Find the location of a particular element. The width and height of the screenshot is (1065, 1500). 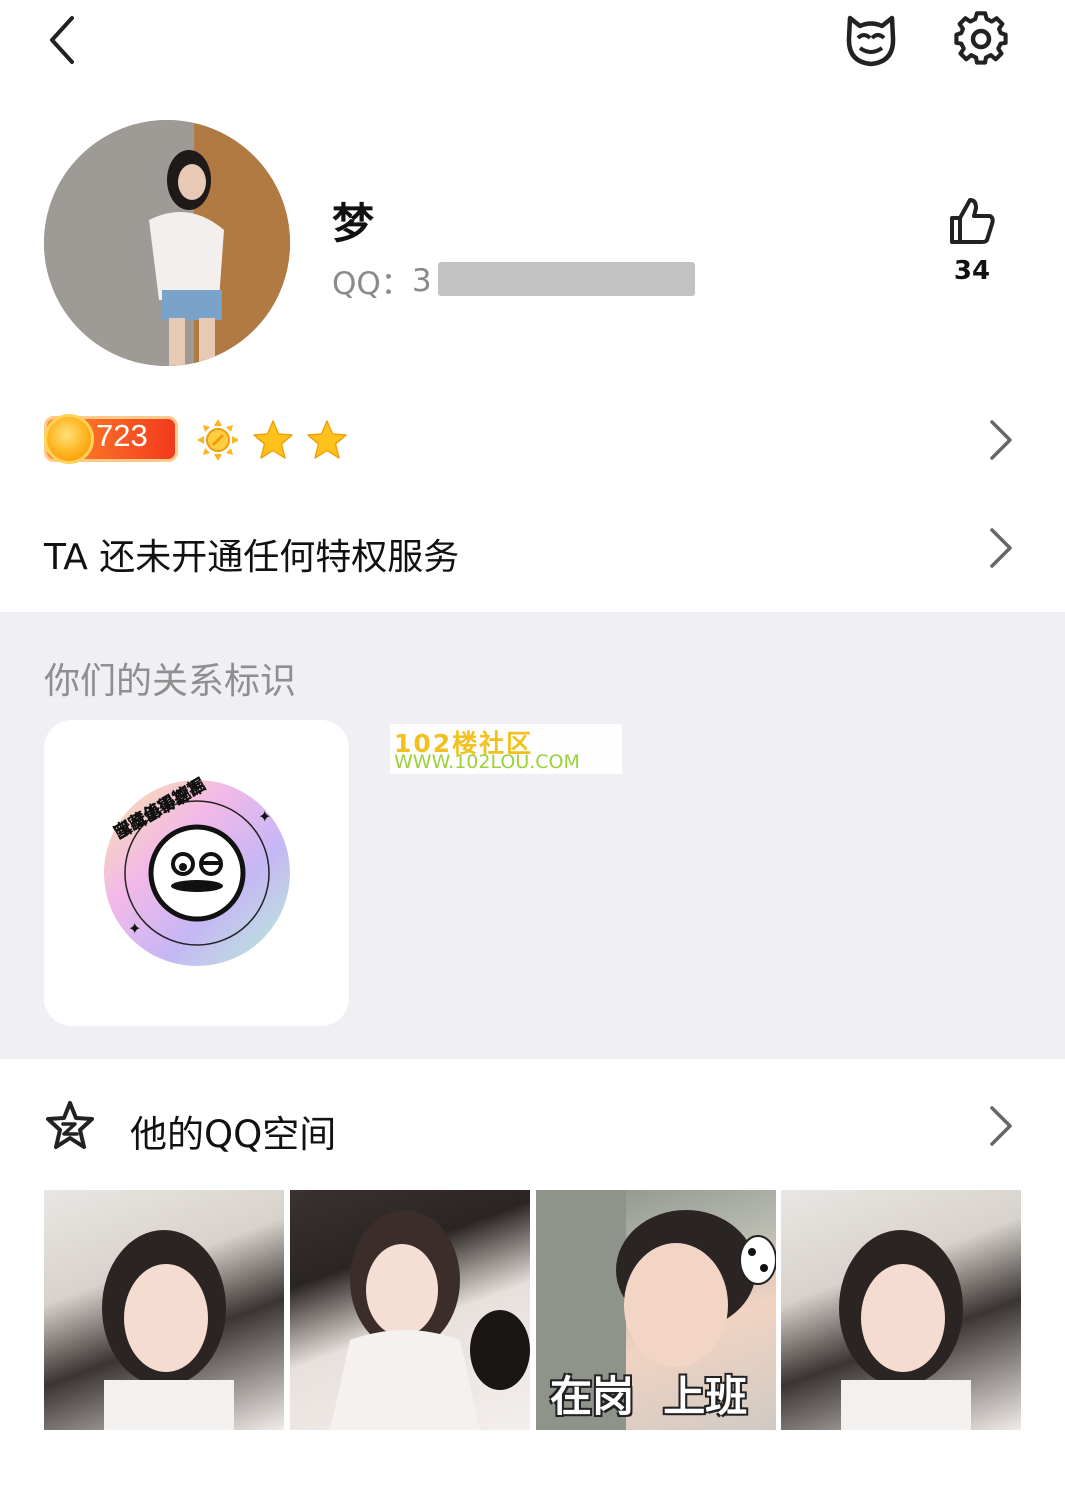

gear-icon is located at coordinates (981, 38).